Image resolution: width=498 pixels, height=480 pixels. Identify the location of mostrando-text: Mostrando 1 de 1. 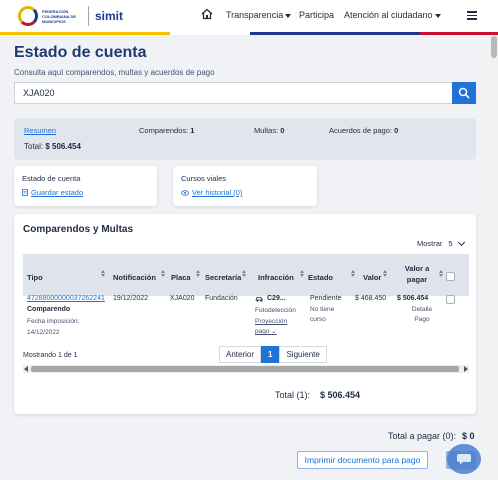
(50, 355).